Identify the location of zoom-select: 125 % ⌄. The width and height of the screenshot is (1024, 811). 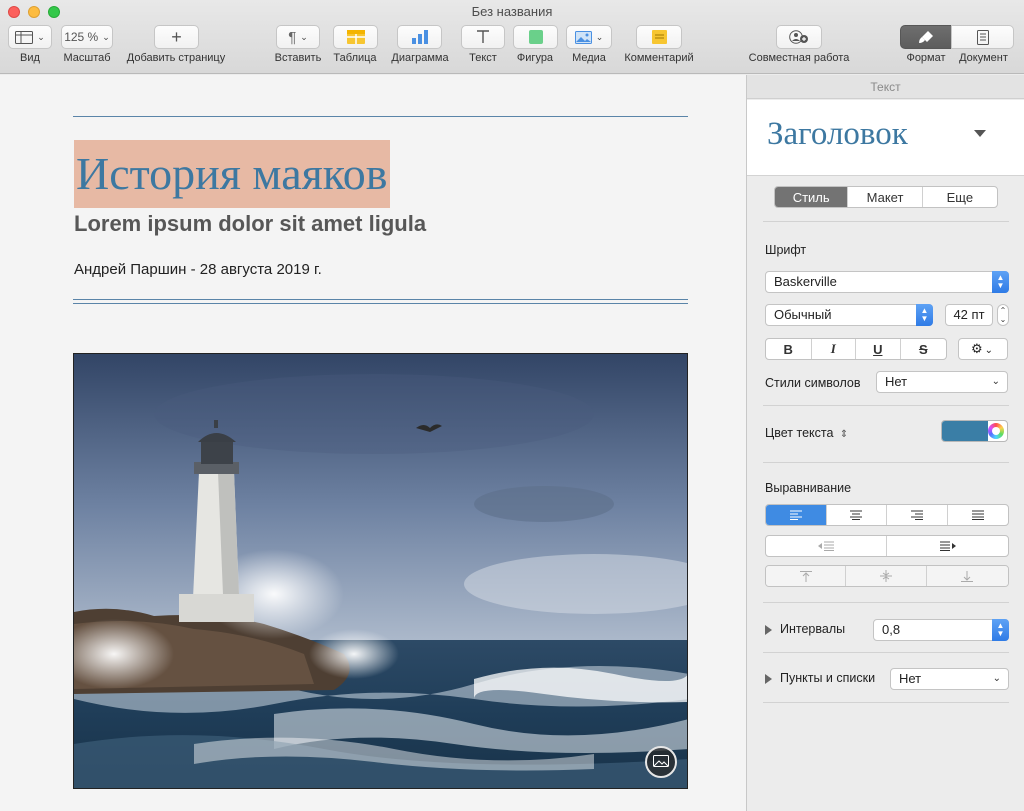
(87, 37).